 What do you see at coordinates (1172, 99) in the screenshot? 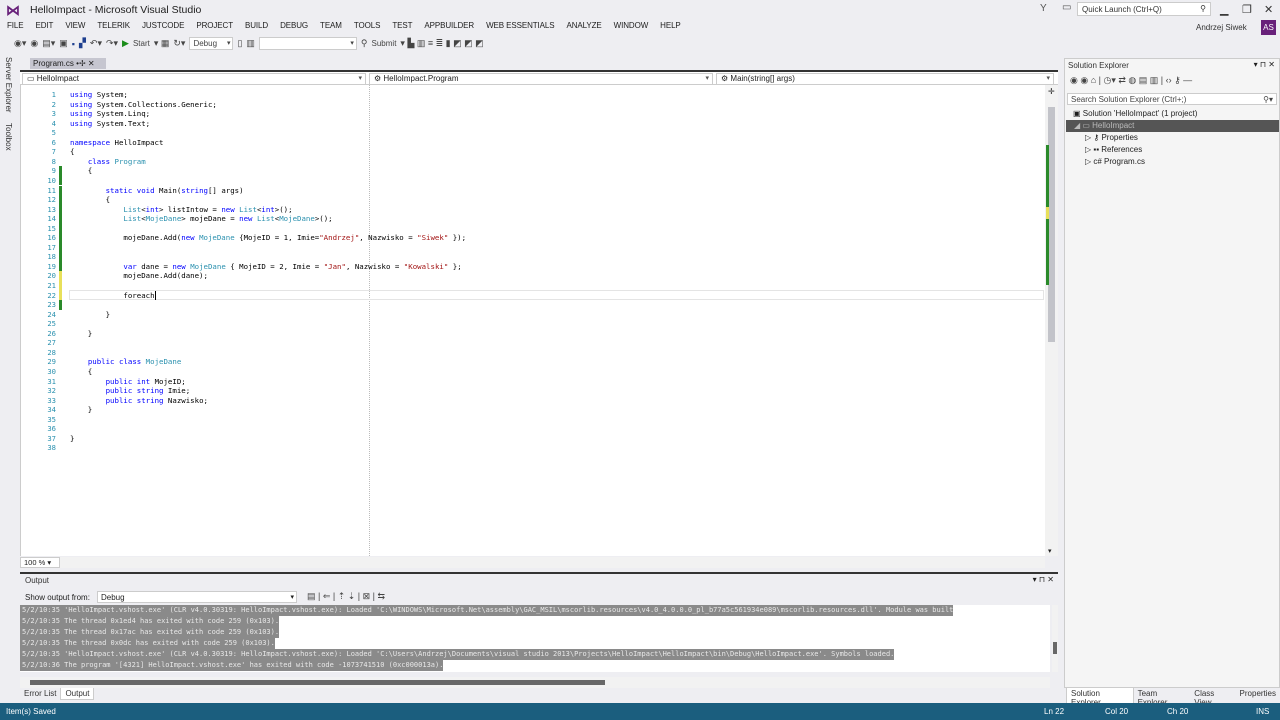
I see `solution-search-input: Search Solution Explorer (Ctrl+;) ⚲▾` at bounding box center [1172, 99].